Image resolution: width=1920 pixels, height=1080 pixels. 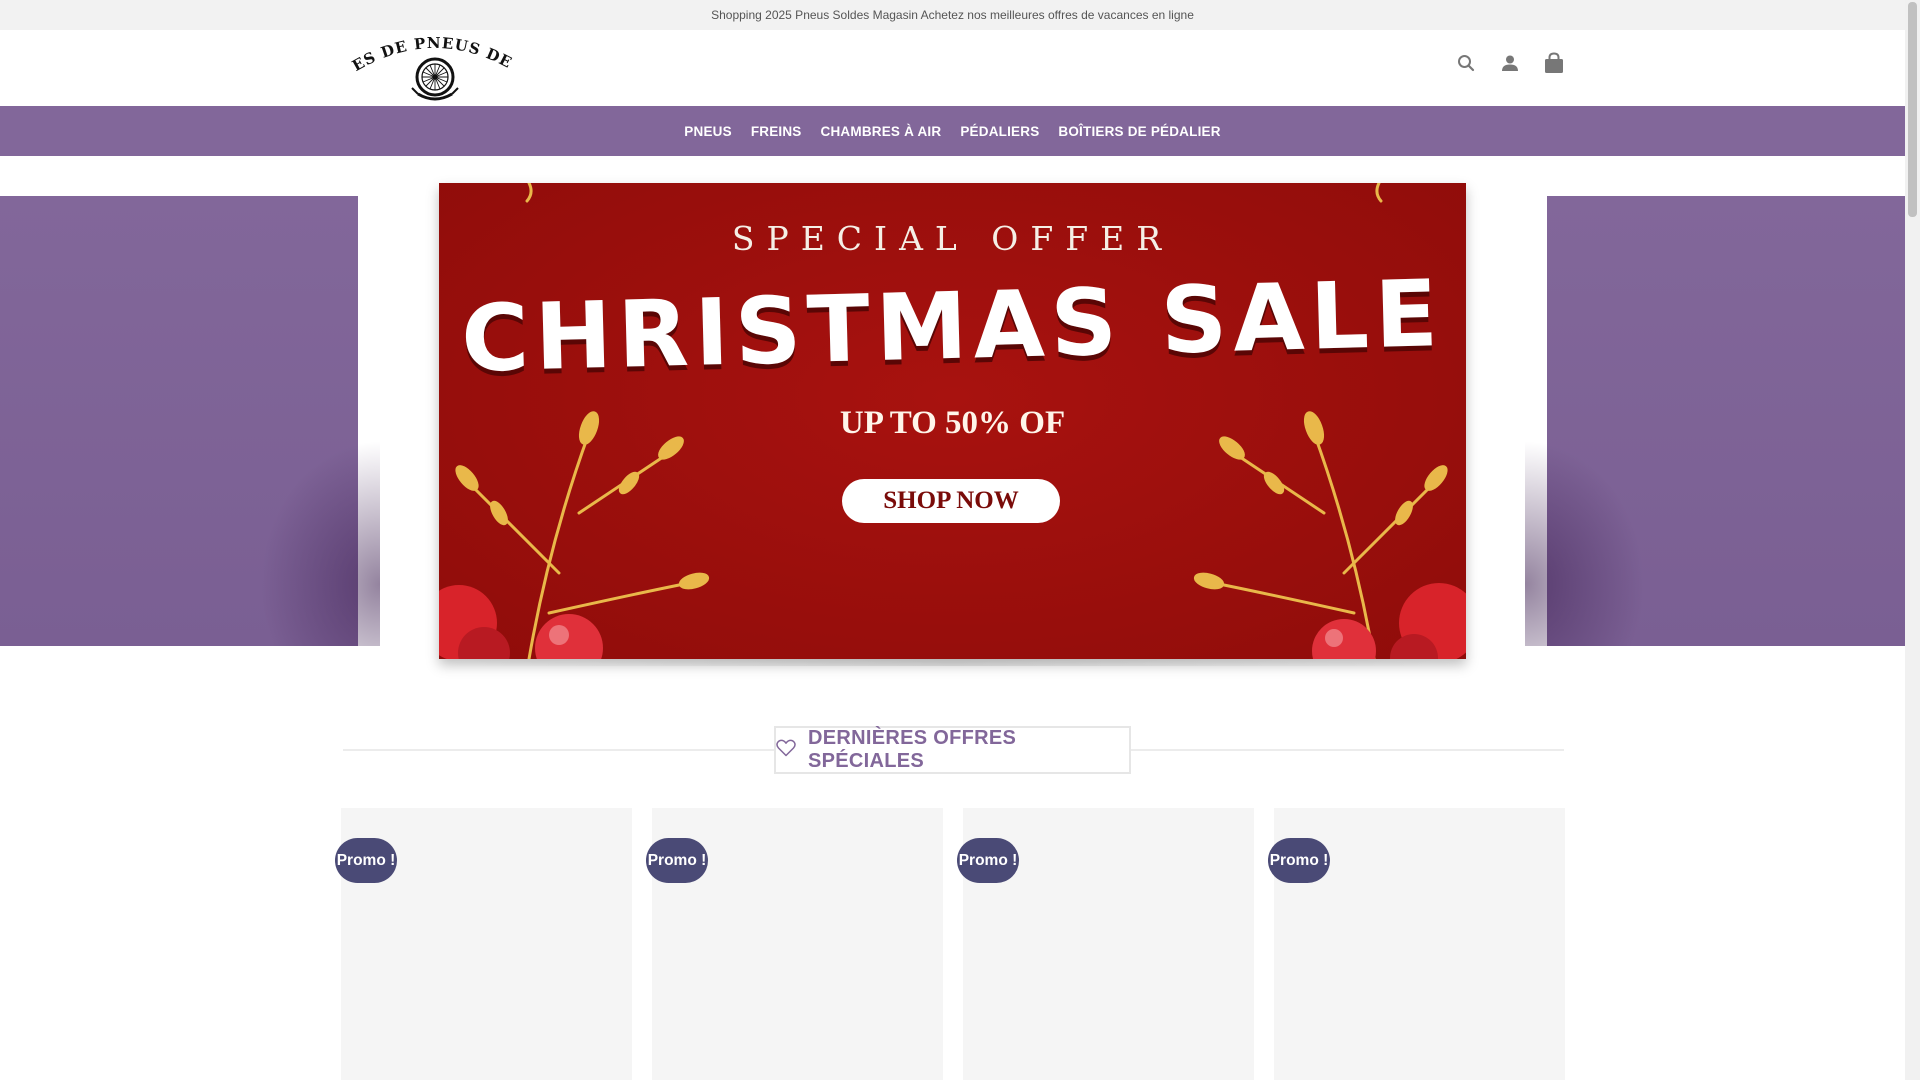 I want to click on nav-item-boitiers-de-pedalier: BOÎTIERS DE PÉDALIER, so click(x=1139, y=131).